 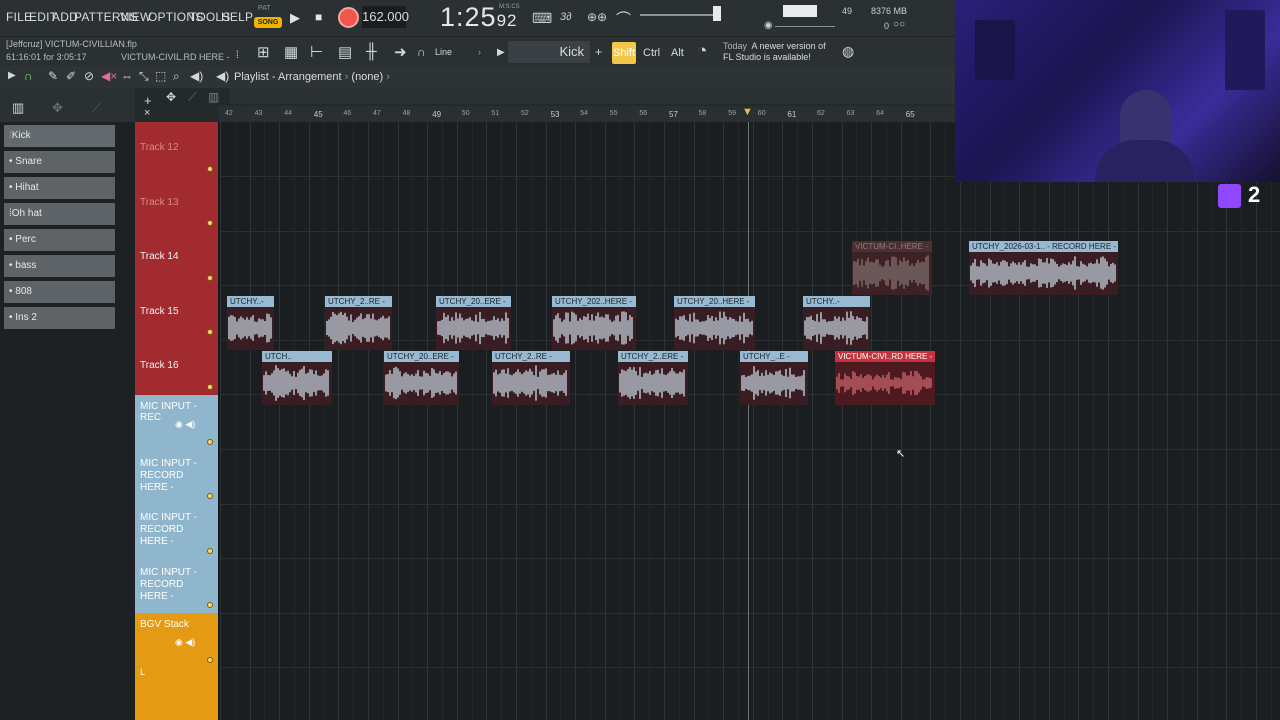 I want to click on playlist-icon: ⊞, so click(x=263, y=52).